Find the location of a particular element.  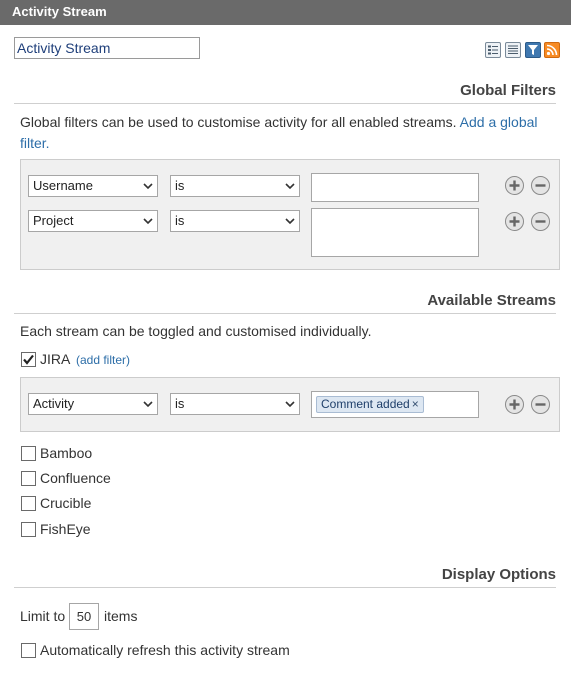

rss-feed-icon is located at coordinates (552, 50).